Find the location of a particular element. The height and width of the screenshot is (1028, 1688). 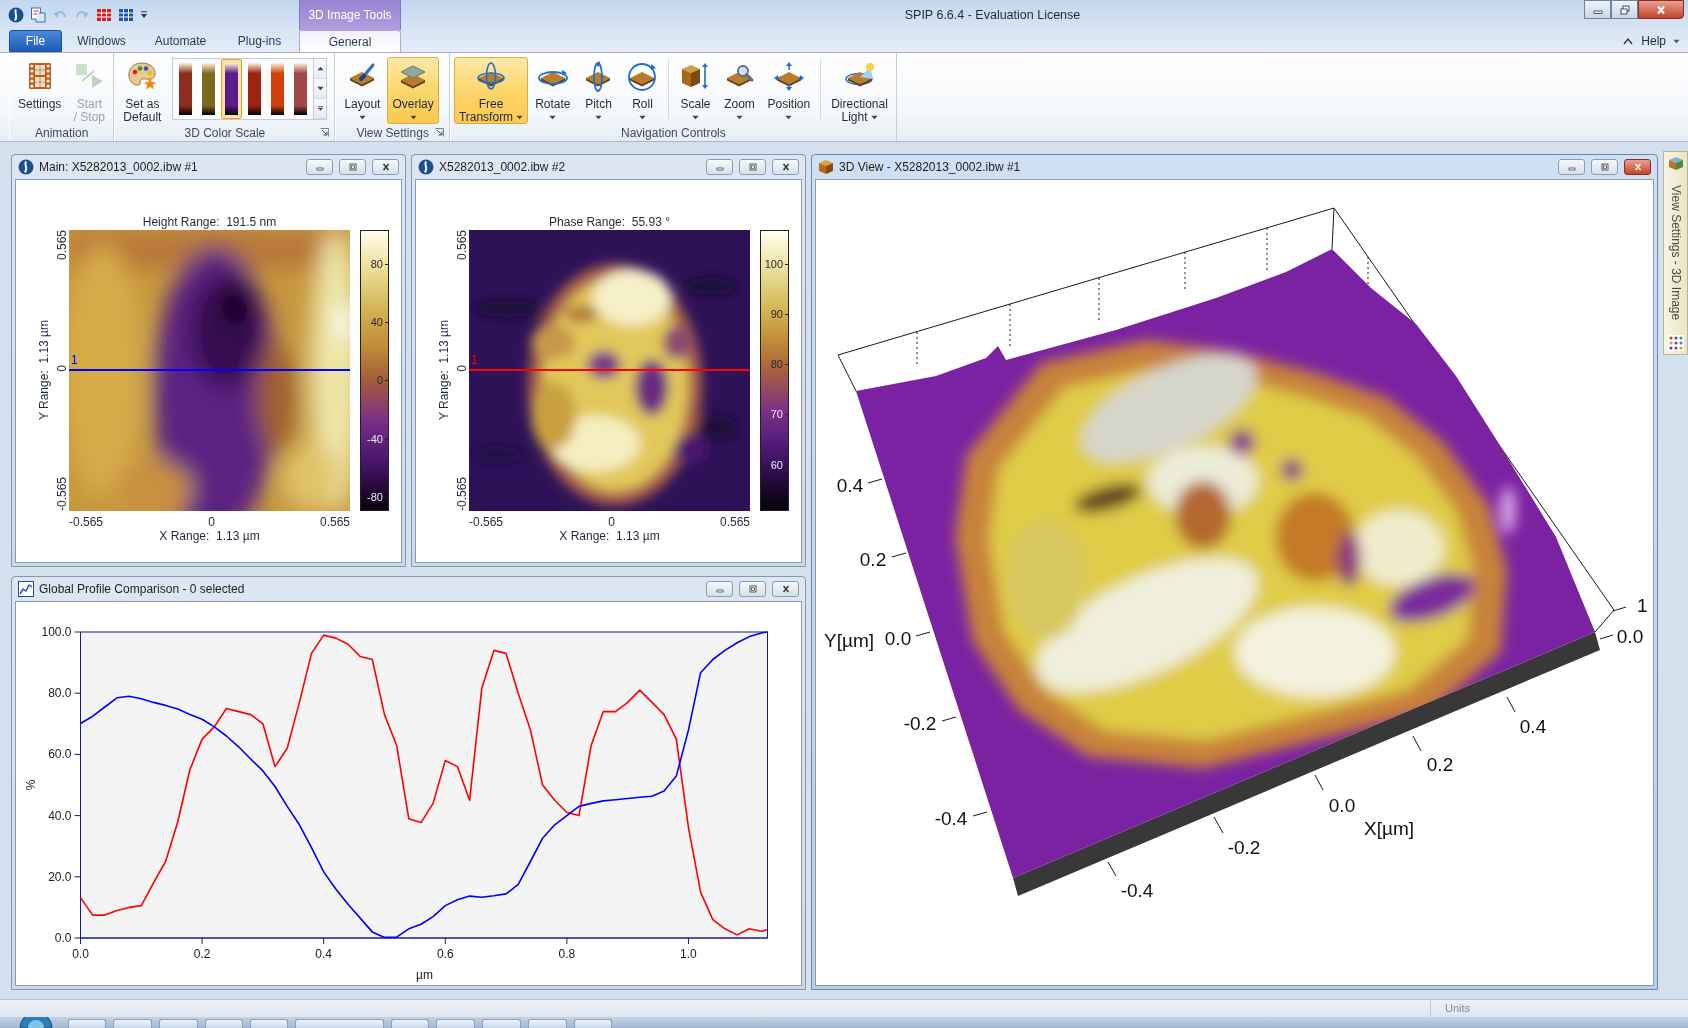

ribbon-tab: Plug-ins is located at coordinates (259, 41).